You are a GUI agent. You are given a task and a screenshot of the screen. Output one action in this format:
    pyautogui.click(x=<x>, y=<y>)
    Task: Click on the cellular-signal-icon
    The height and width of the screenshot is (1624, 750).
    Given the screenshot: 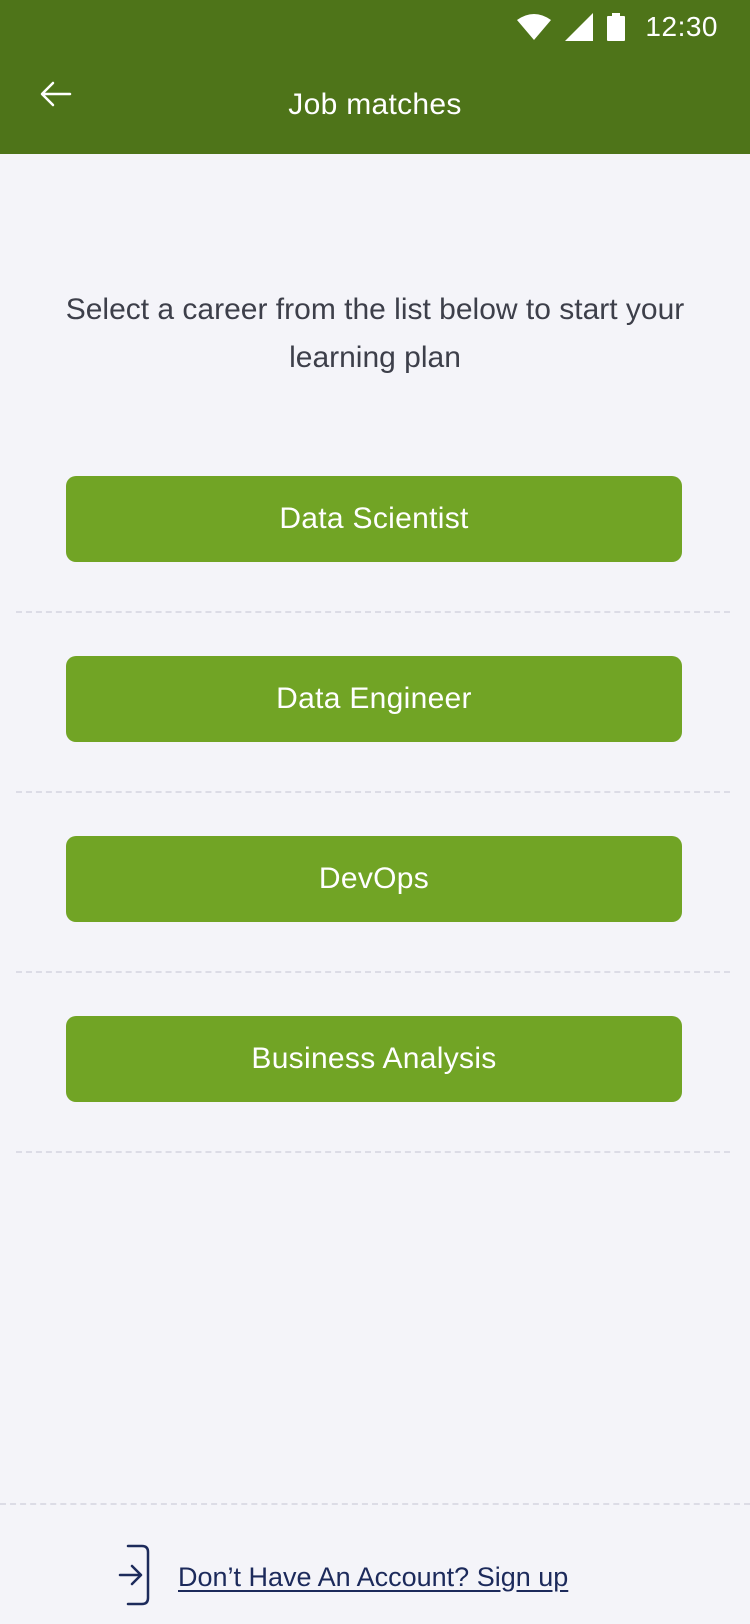 What is the action you would take?
    pyautogui.click(x=579, y=27)
    